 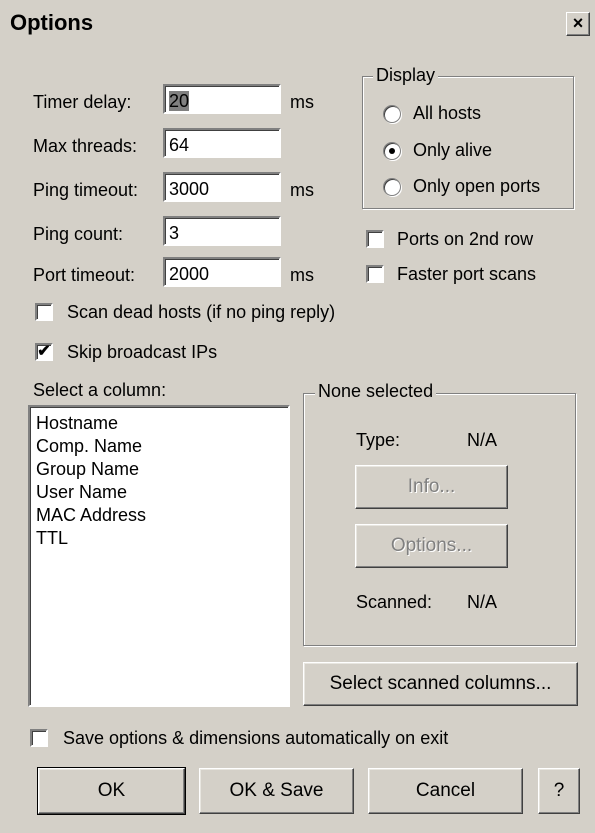 What do you see at coordinates (302, 102) in the screenshot?
I see `timer-delay-unit: ms` at bounding box center [302, 102].